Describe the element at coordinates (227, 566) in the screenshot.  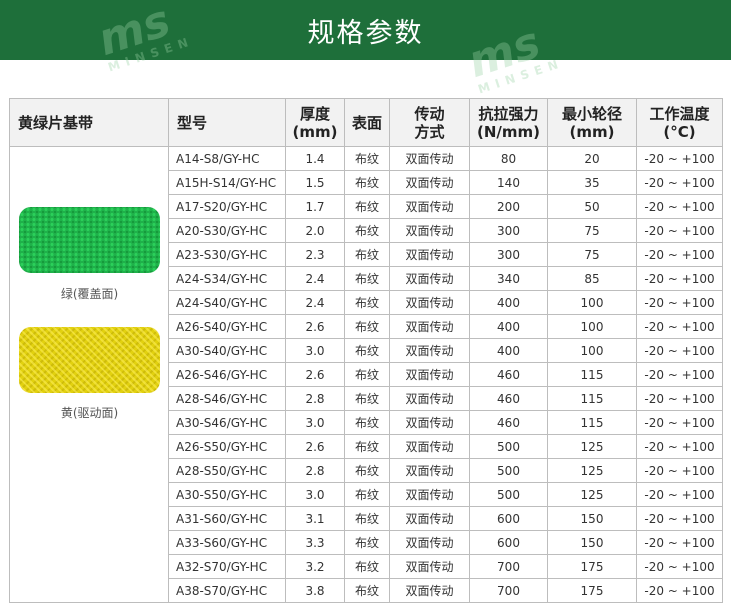
I see `cell-model: A32-S70/GY-HC` at that location.